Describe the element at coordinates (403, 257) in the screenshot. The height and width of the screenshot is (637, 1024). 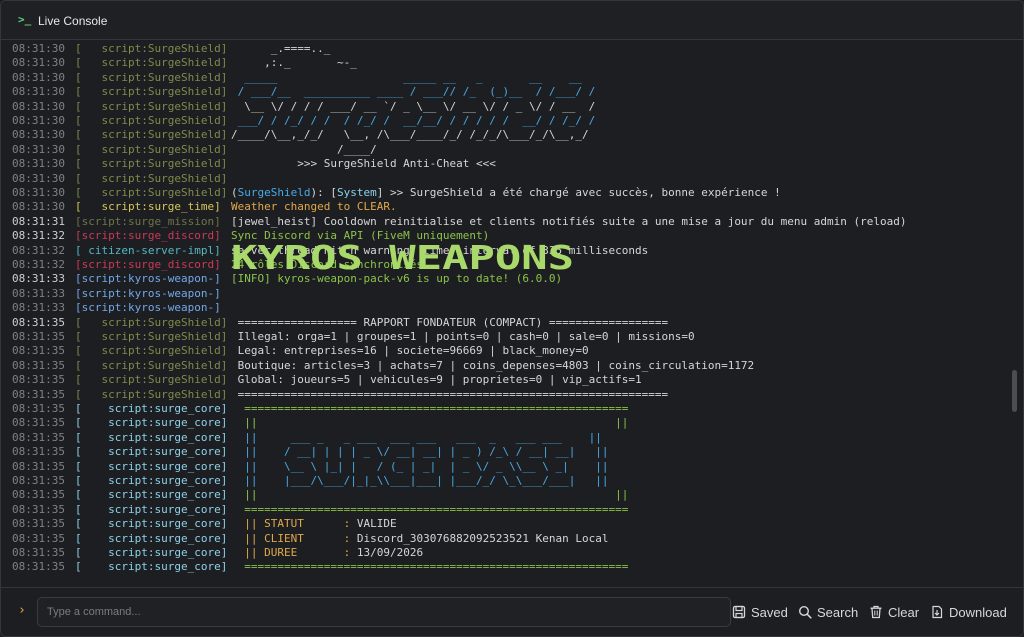
I see `kyros-weapons-banner: KYROS WEAPONS` at that location.